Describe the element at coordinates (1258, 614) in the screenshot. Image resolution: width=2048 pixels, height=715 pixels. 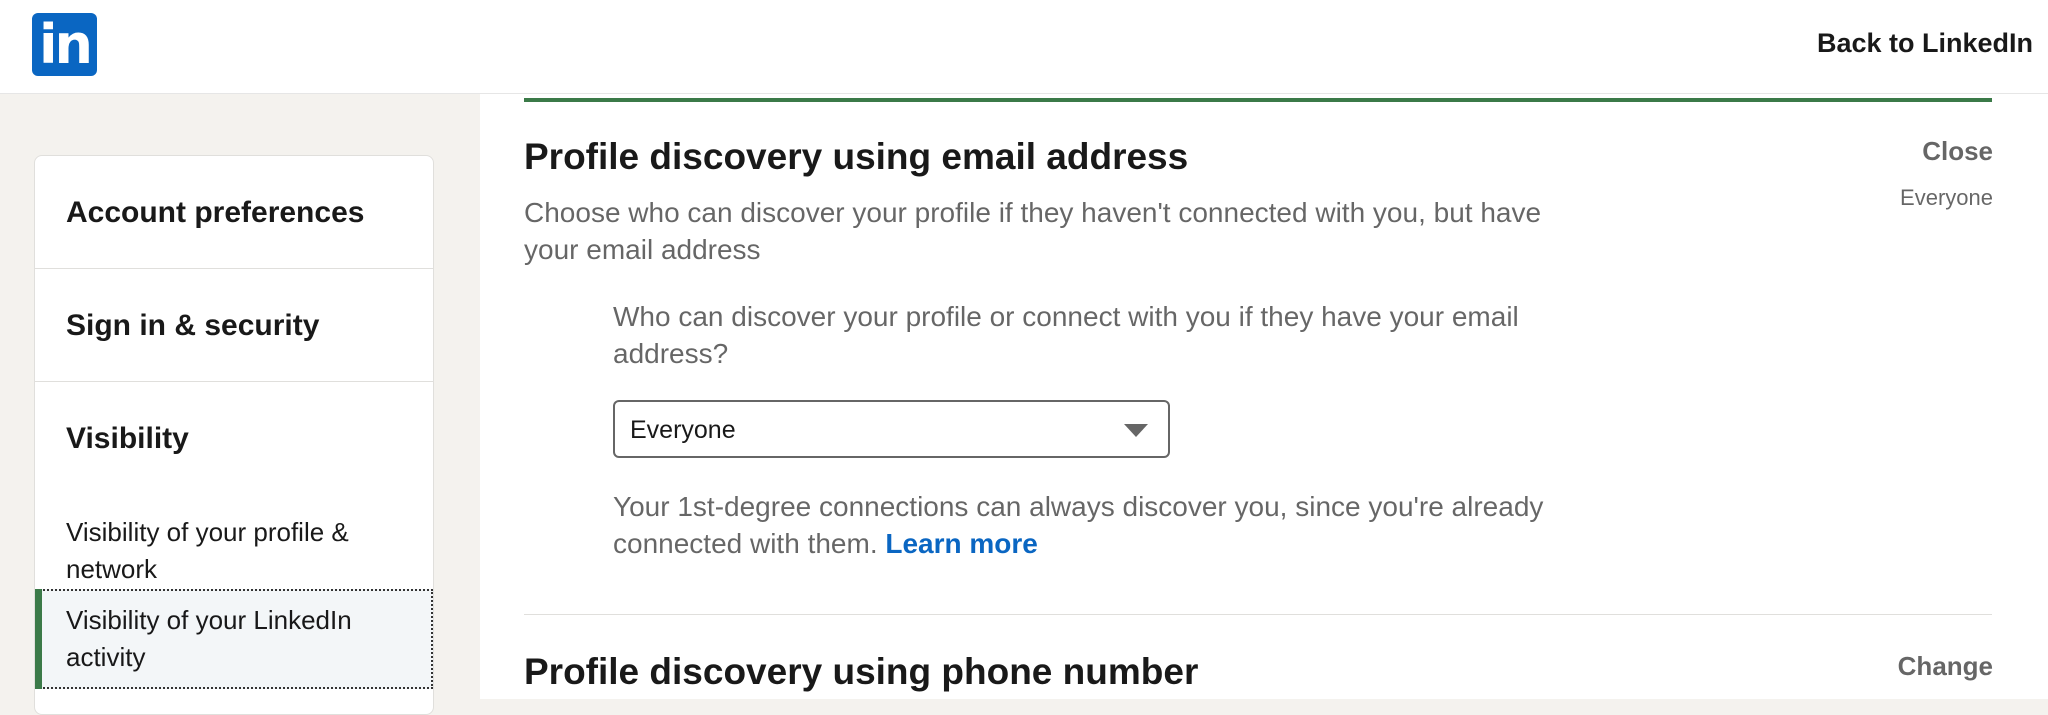
I see `section-divider` at that location.